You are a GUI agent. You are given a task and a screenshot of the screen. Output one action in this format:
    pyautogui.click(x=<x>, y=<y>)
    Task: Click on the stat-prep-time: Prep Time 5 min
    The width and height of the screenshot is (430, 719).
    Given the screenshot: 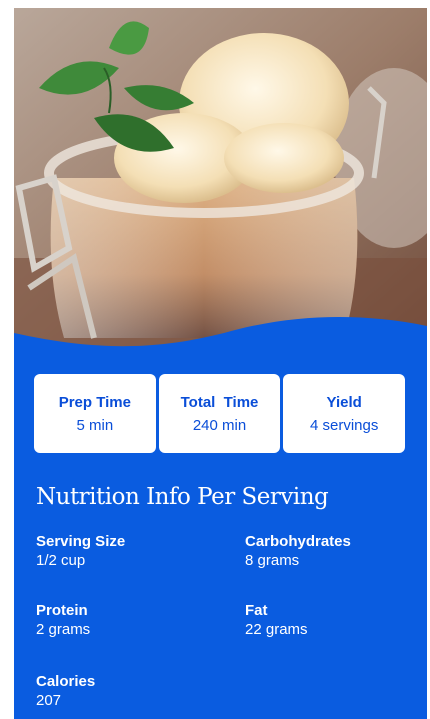 What is the action you would take?
    pyautogui.click(x=95, y=413)
    